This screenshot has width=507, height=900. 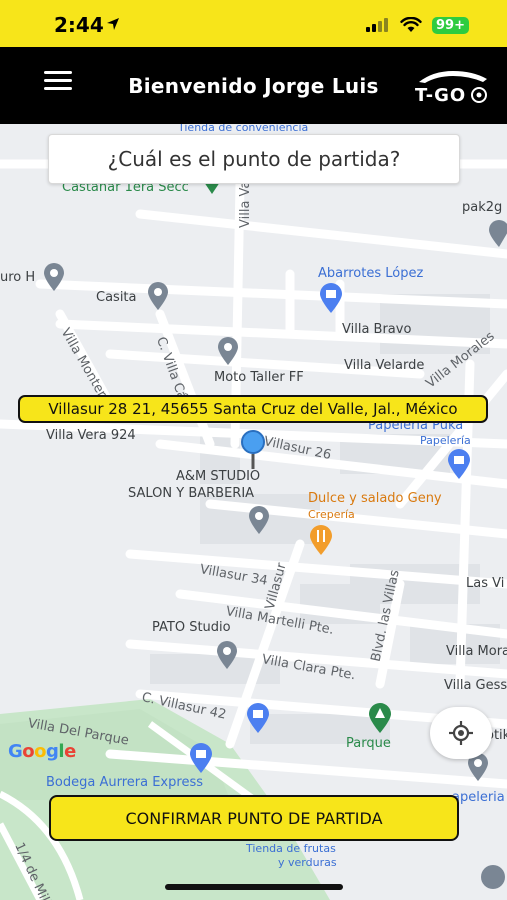 I want to click on map-label: Villa Gesse, so click(x=475, y=685).